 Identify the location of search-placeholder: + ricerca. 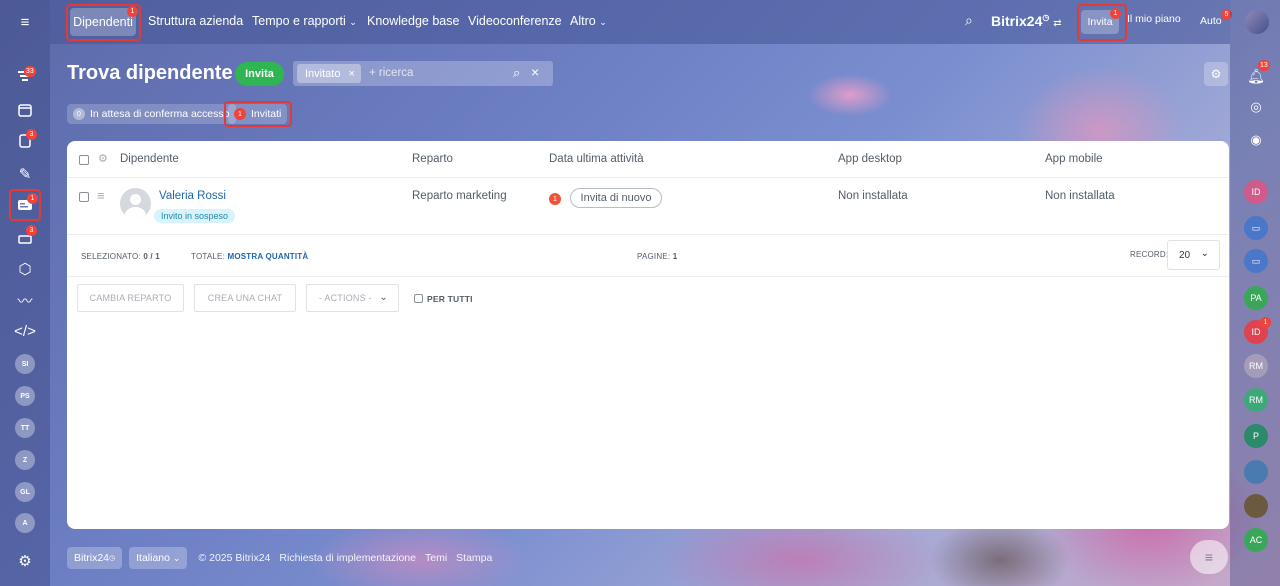
(391, 73).